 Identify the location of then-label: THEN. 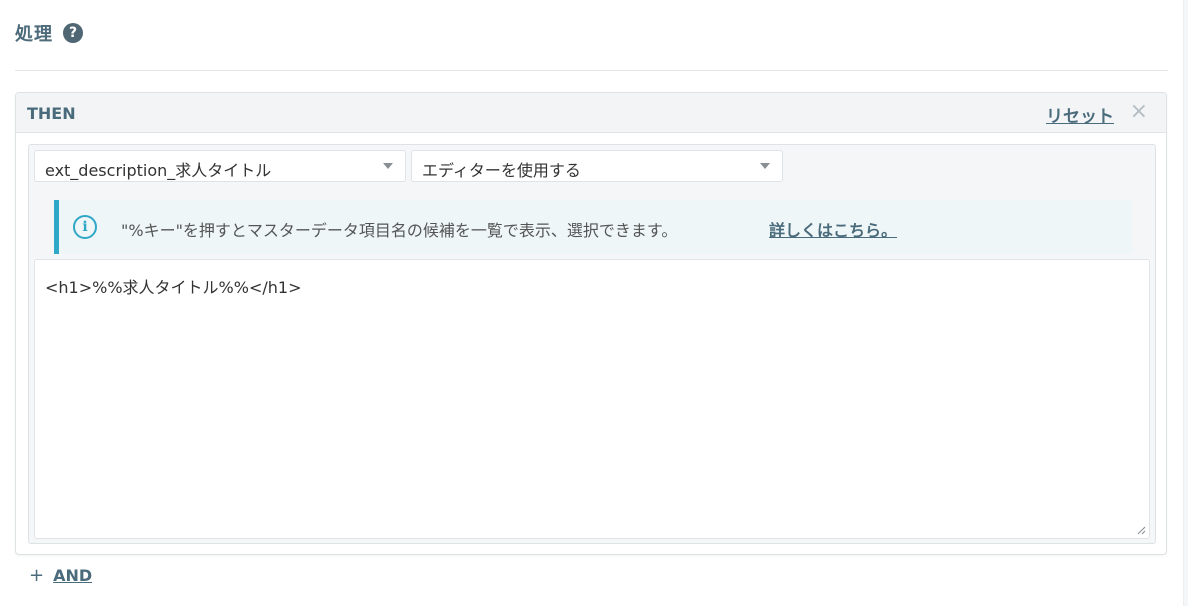
(51, 113).